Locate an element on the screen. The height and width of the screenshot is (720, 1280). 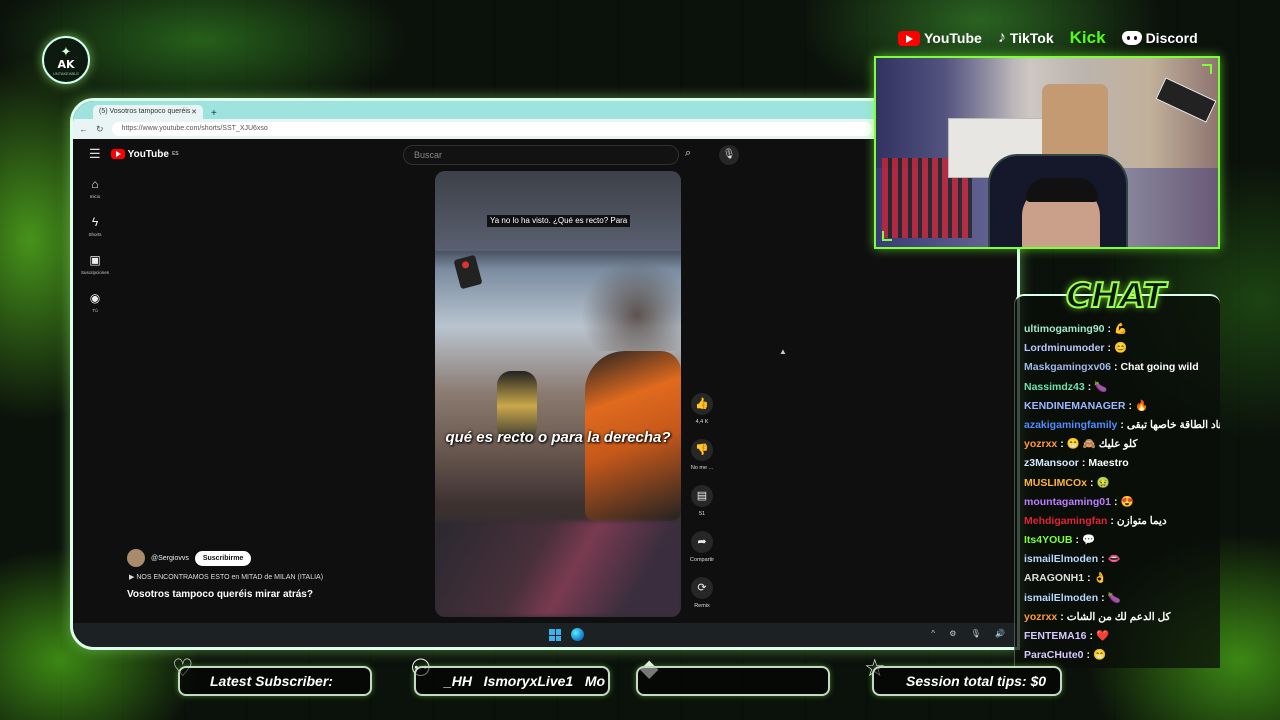
chat-username: azakigamingfamily is located at coordinates (1070, 425).